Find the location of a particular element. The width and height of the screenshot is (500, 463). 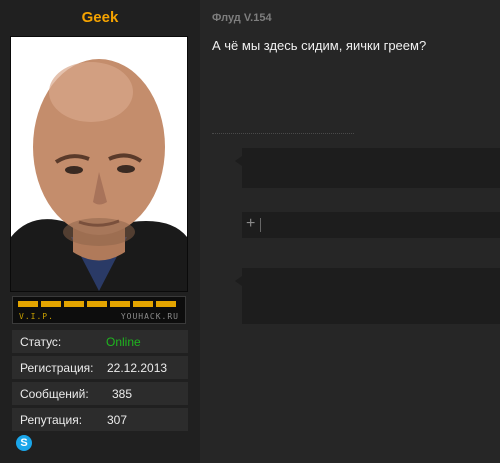

rank-level-bar is located at coordinates (97, 304).